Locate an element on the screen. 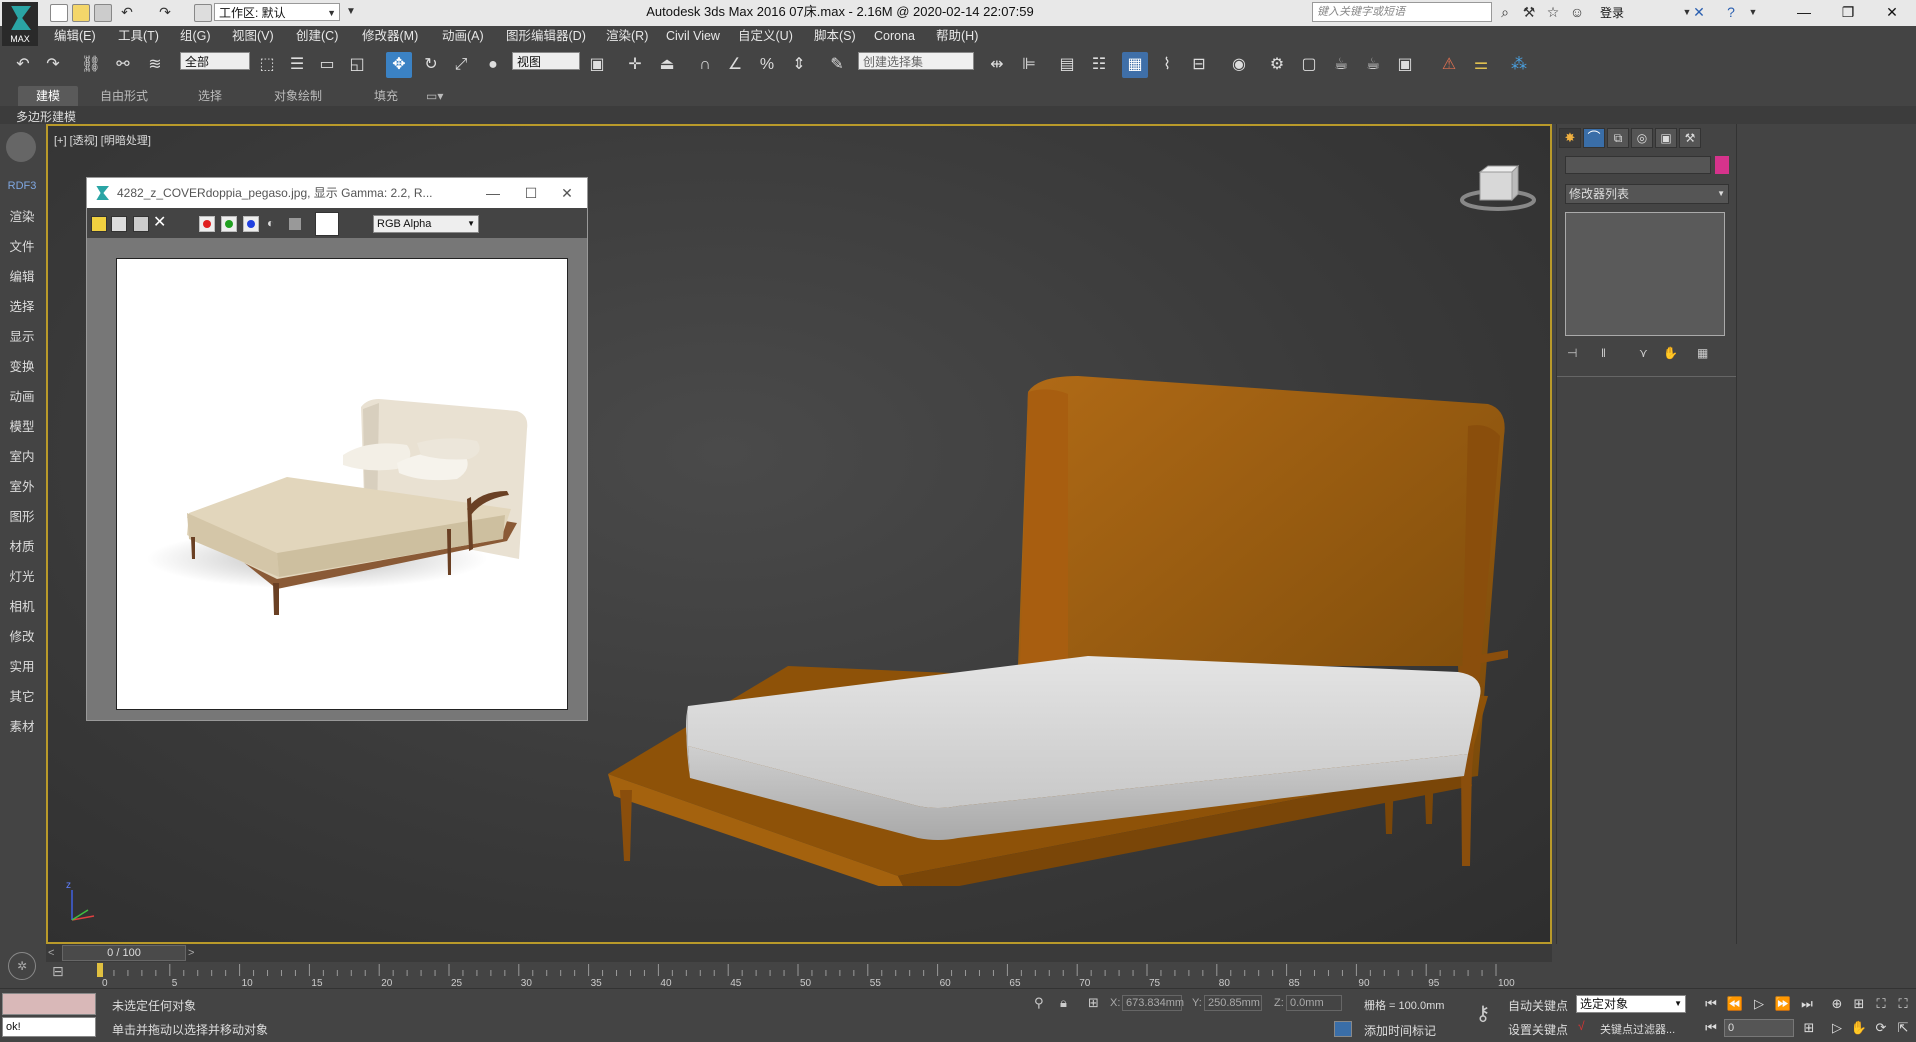  pin-stack-icon: ⊣ is located at coordinates (1572, 353).